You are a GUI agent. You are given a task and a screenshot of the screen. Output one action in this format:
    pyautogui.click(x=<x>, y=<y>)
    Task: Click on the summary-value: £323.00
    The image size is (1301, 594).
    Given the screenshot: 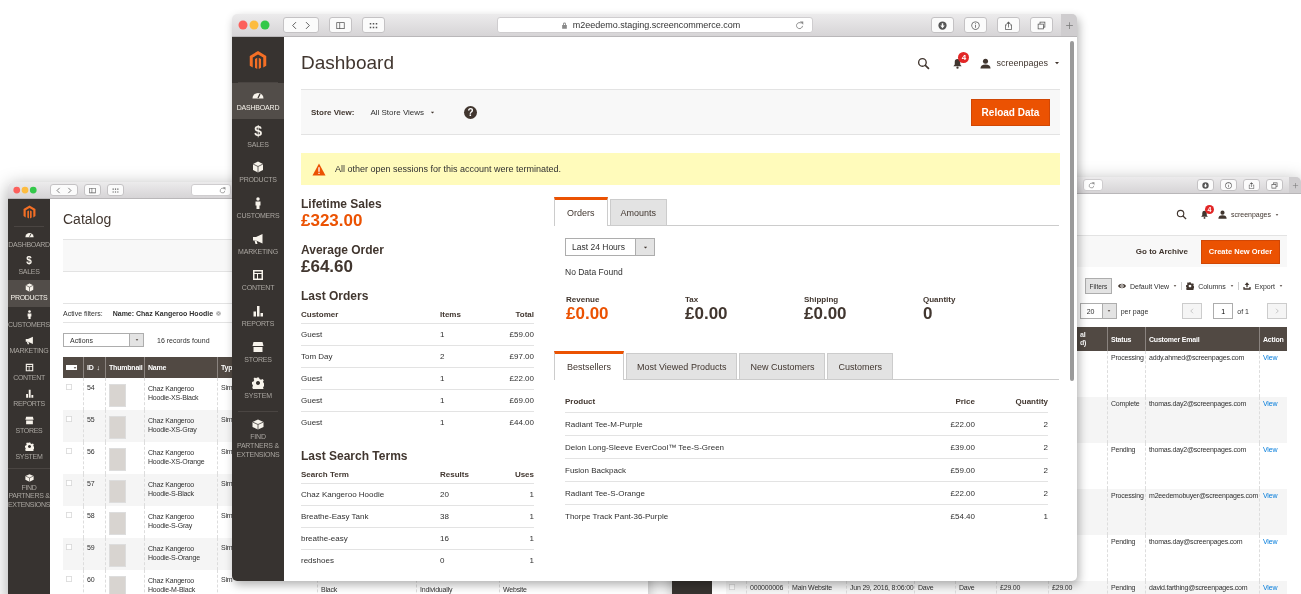 What is the action you would take?
    pyautogui.click(x=332, y=221)
    